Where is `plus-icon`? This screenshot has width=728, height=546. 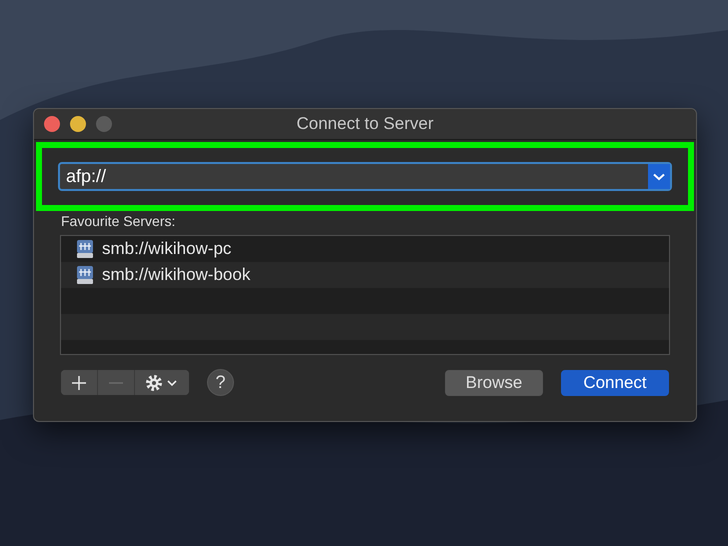
plus-icon is located at coordinates (79, 382).